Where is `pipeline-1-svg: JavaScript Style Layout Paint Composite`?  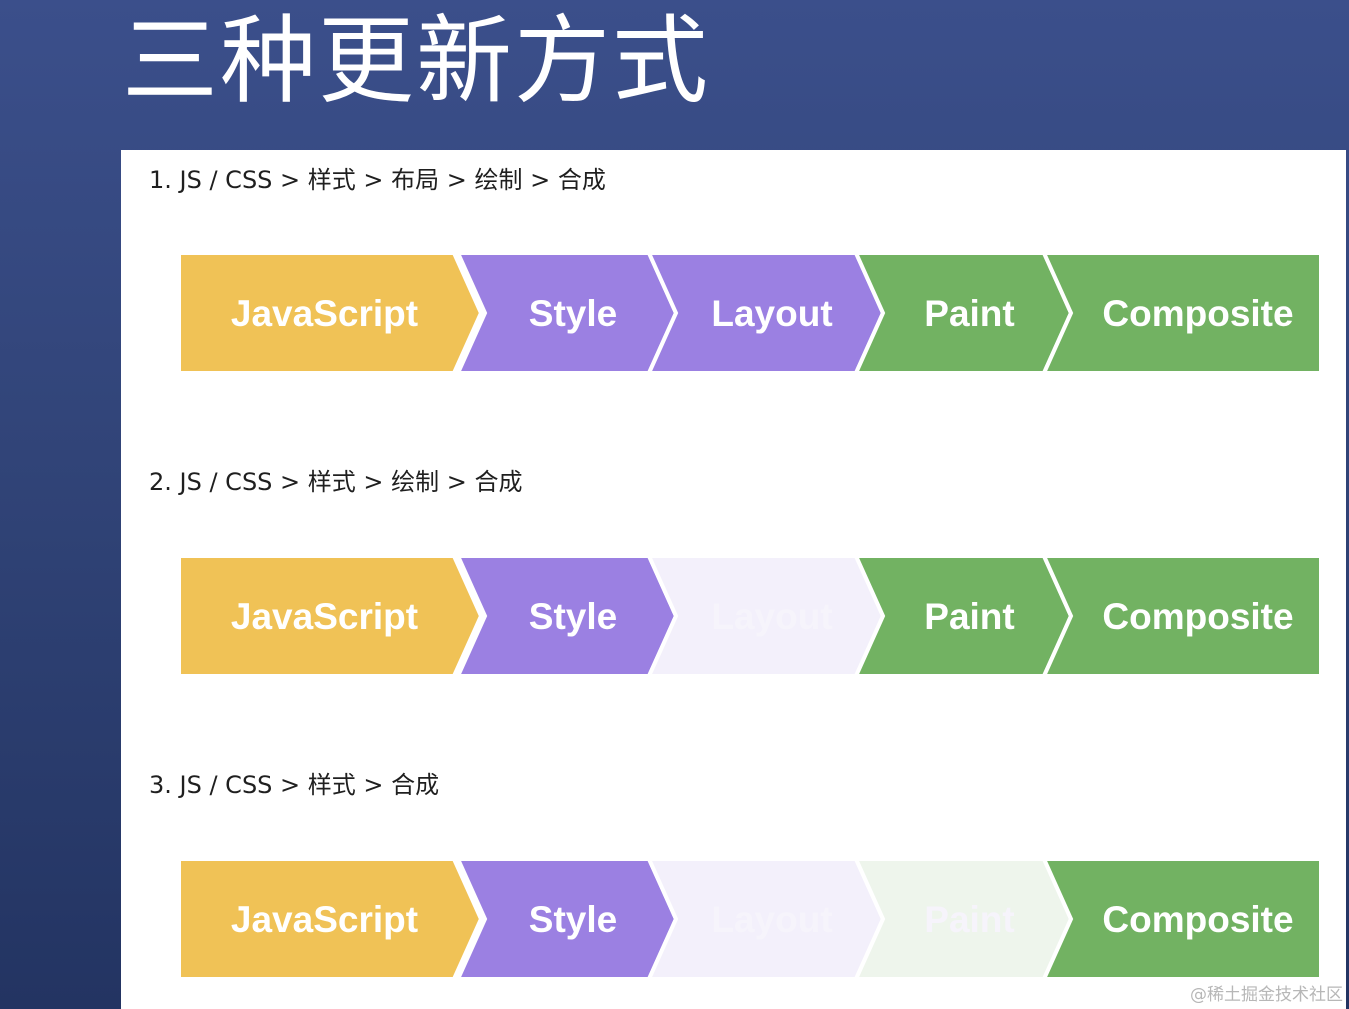
pipeline-1-svg: JavaScript Style Layout Paint Composite is located at coordinates (750, 313).